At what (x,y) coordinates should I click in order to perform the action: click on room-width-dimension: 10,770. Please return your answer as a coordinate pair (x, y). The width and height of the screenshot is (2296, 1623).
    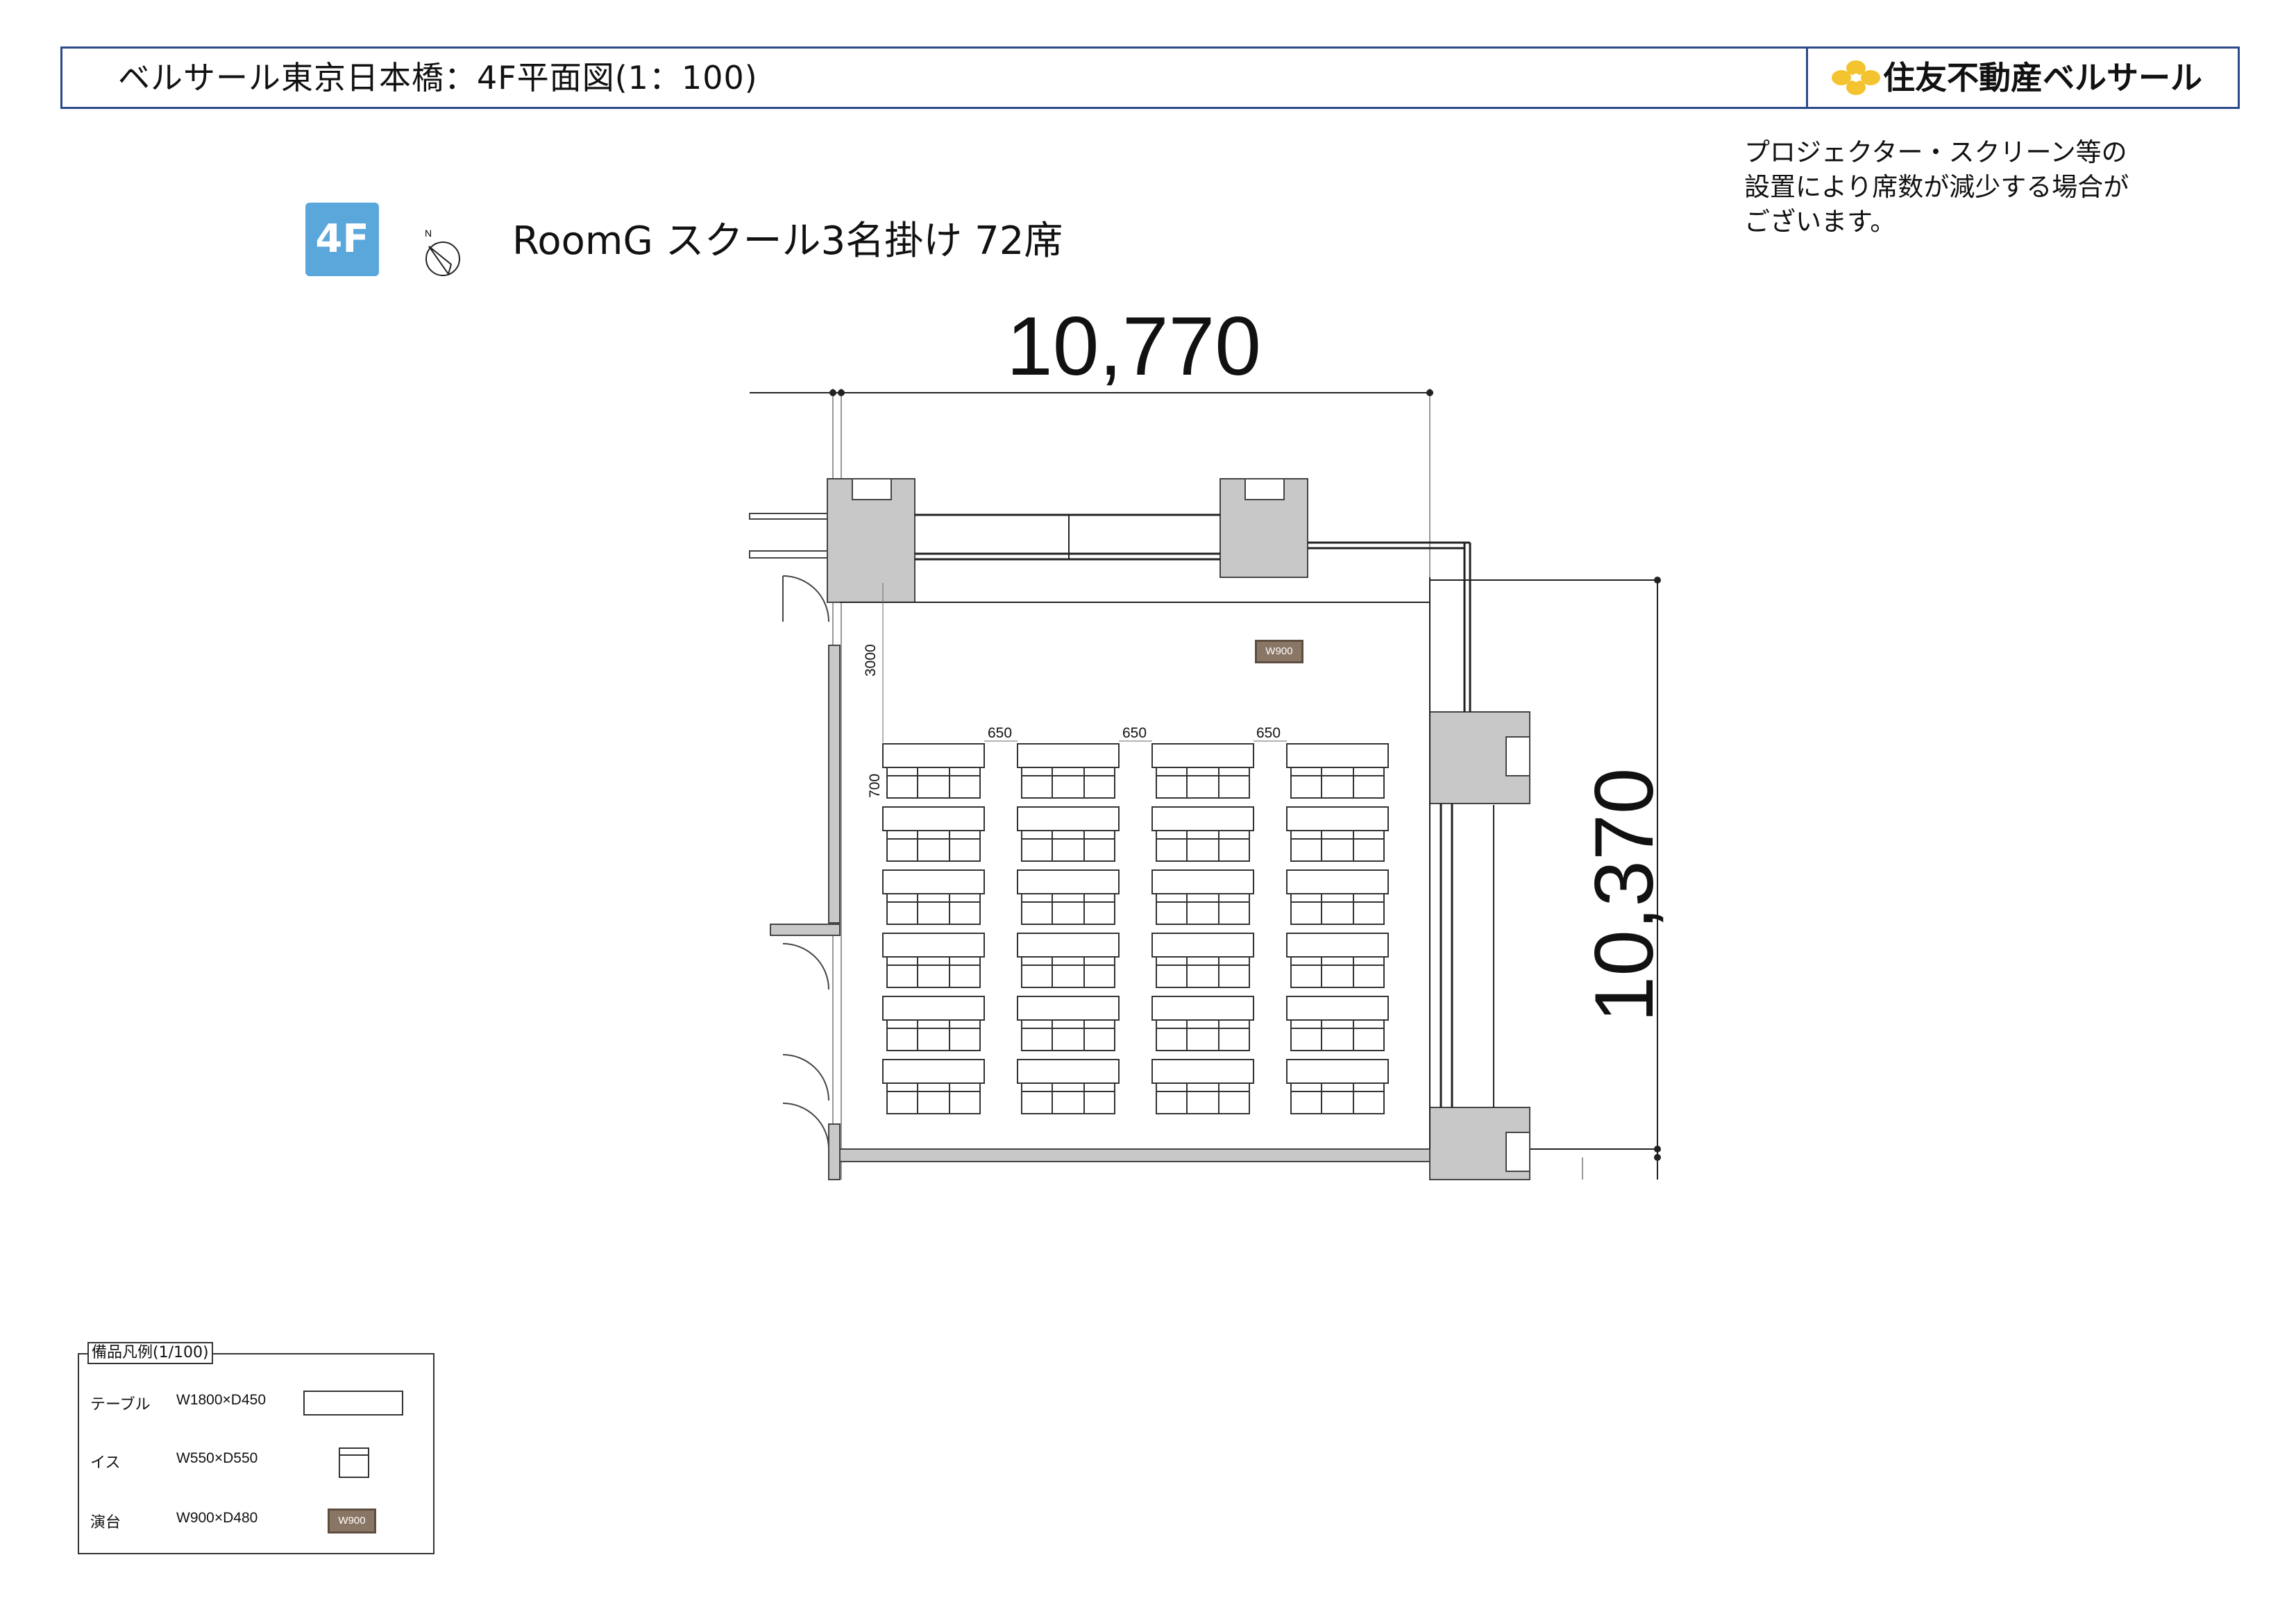
    Looking at the image, I should click on (1134, 346).